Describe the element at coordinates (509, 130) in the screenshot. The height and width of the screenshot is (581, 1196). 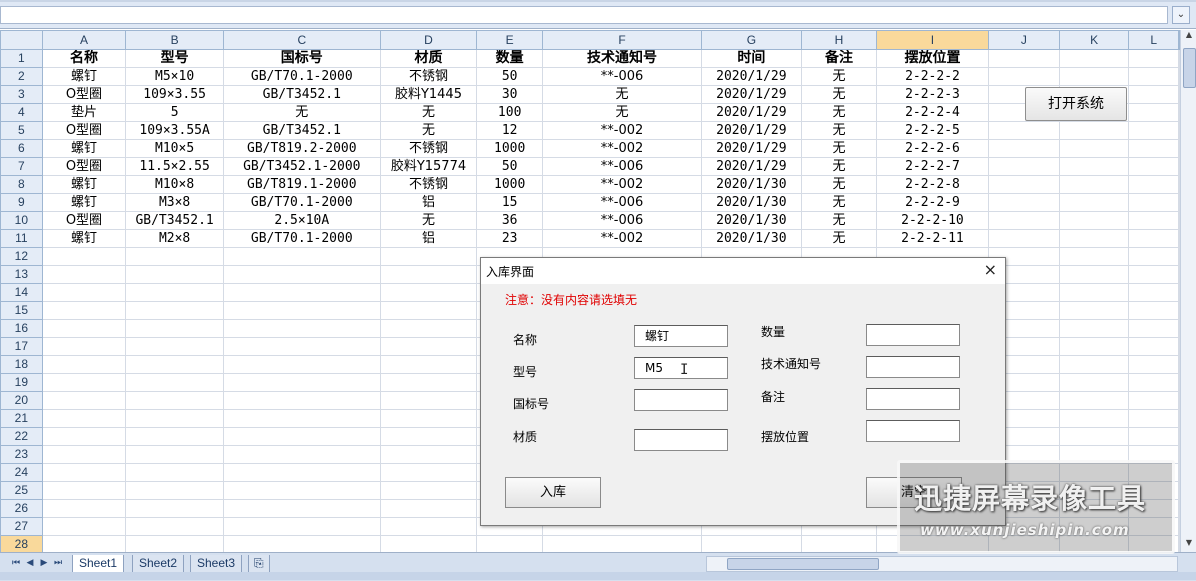
I see `cell: 12` at that location.